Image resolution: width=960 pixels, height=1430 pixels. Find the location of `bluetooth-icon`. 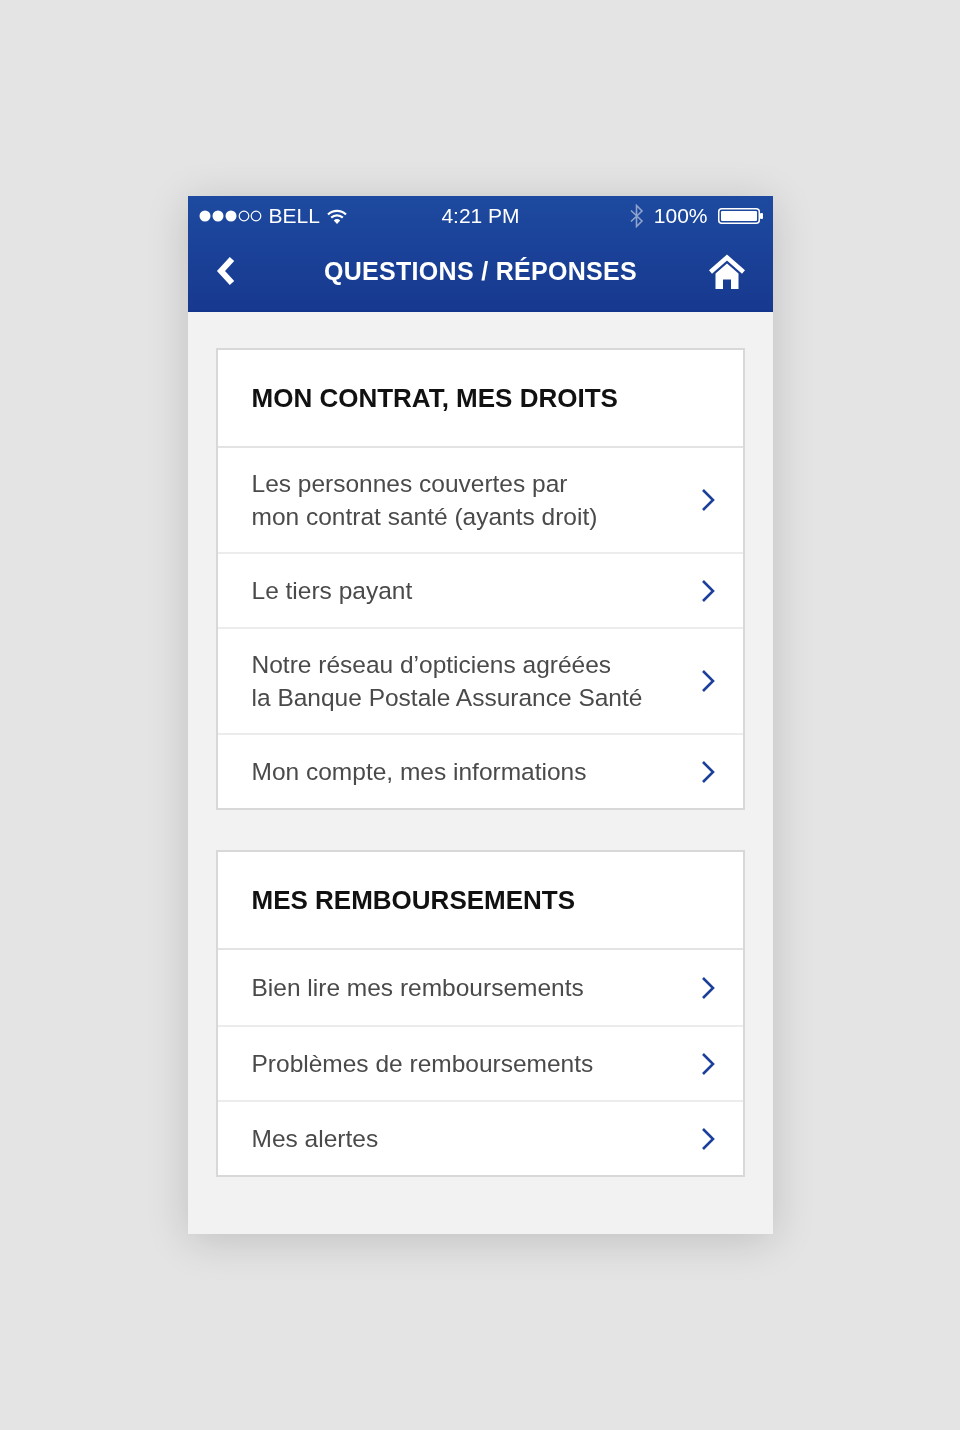

bluetooth-icon is located at coordinates (636, 216).